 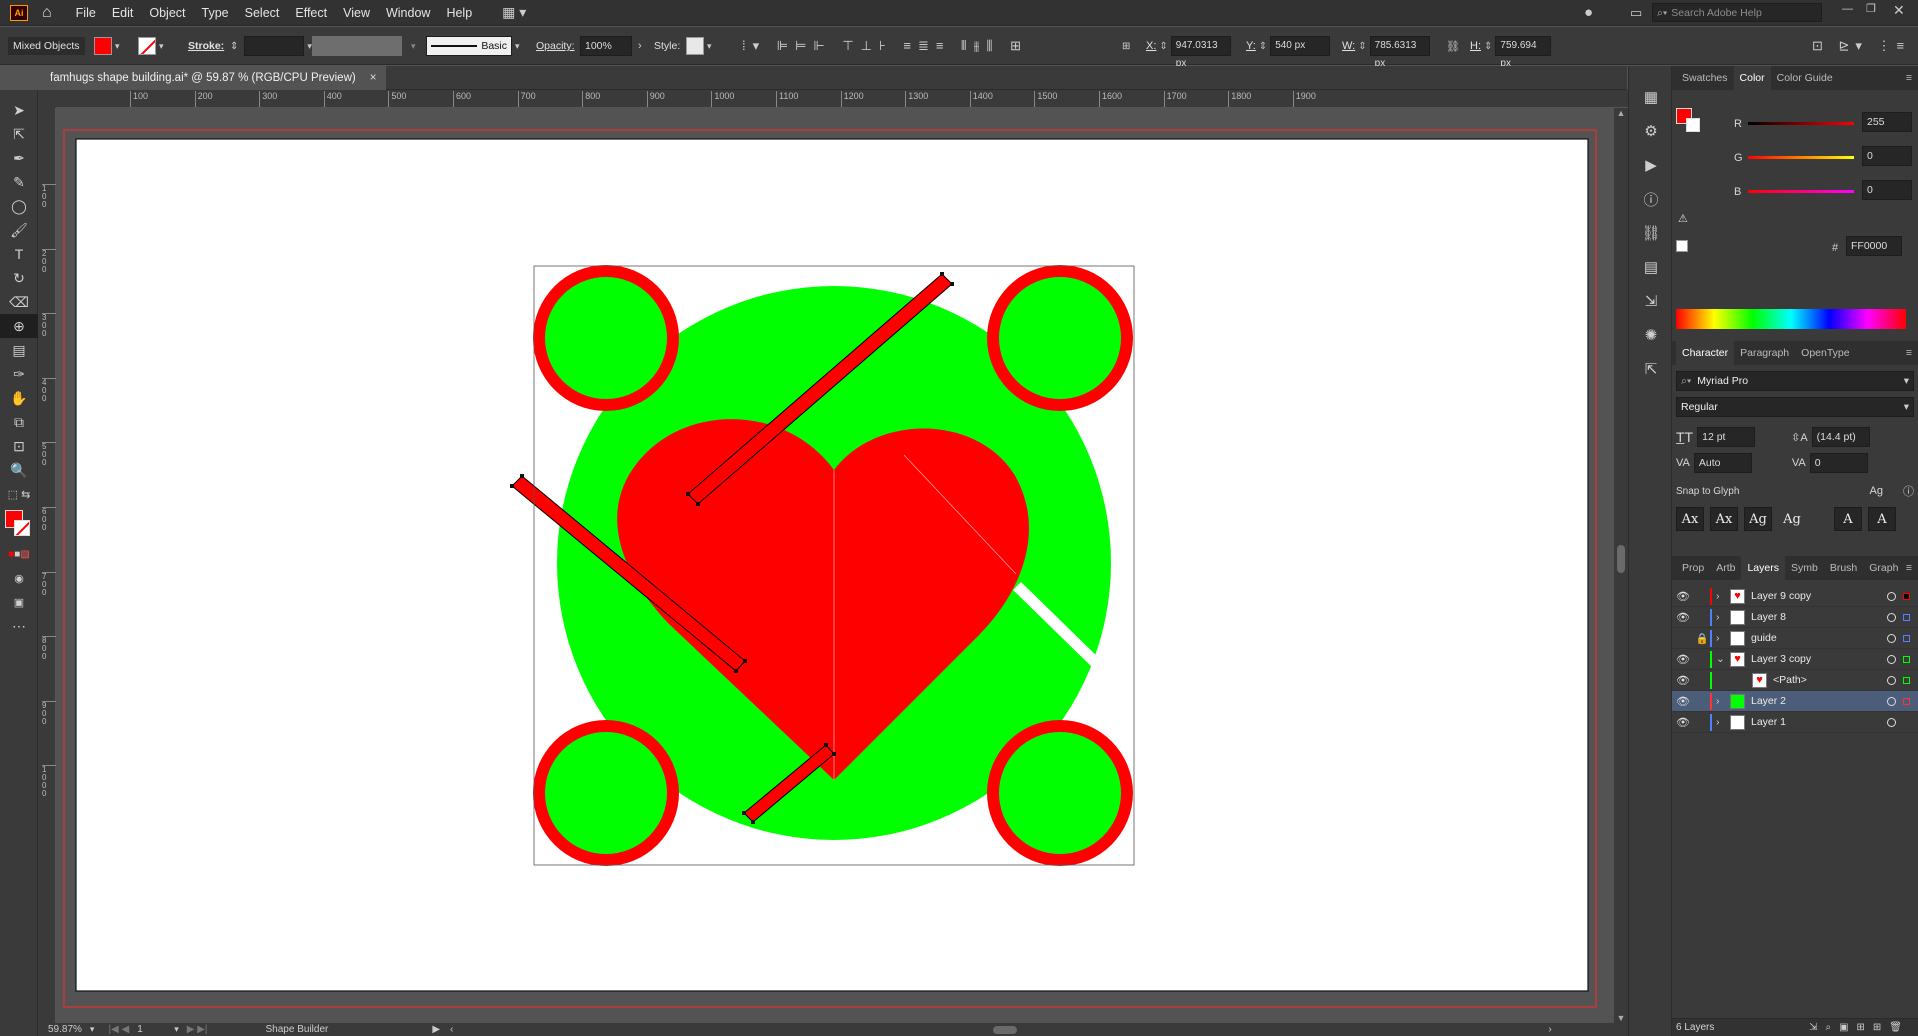 What do you see at coordinates (19, 578) in the screenshot?
I see `draw-mode-icon: ◉` at bounding box center [19, 578].